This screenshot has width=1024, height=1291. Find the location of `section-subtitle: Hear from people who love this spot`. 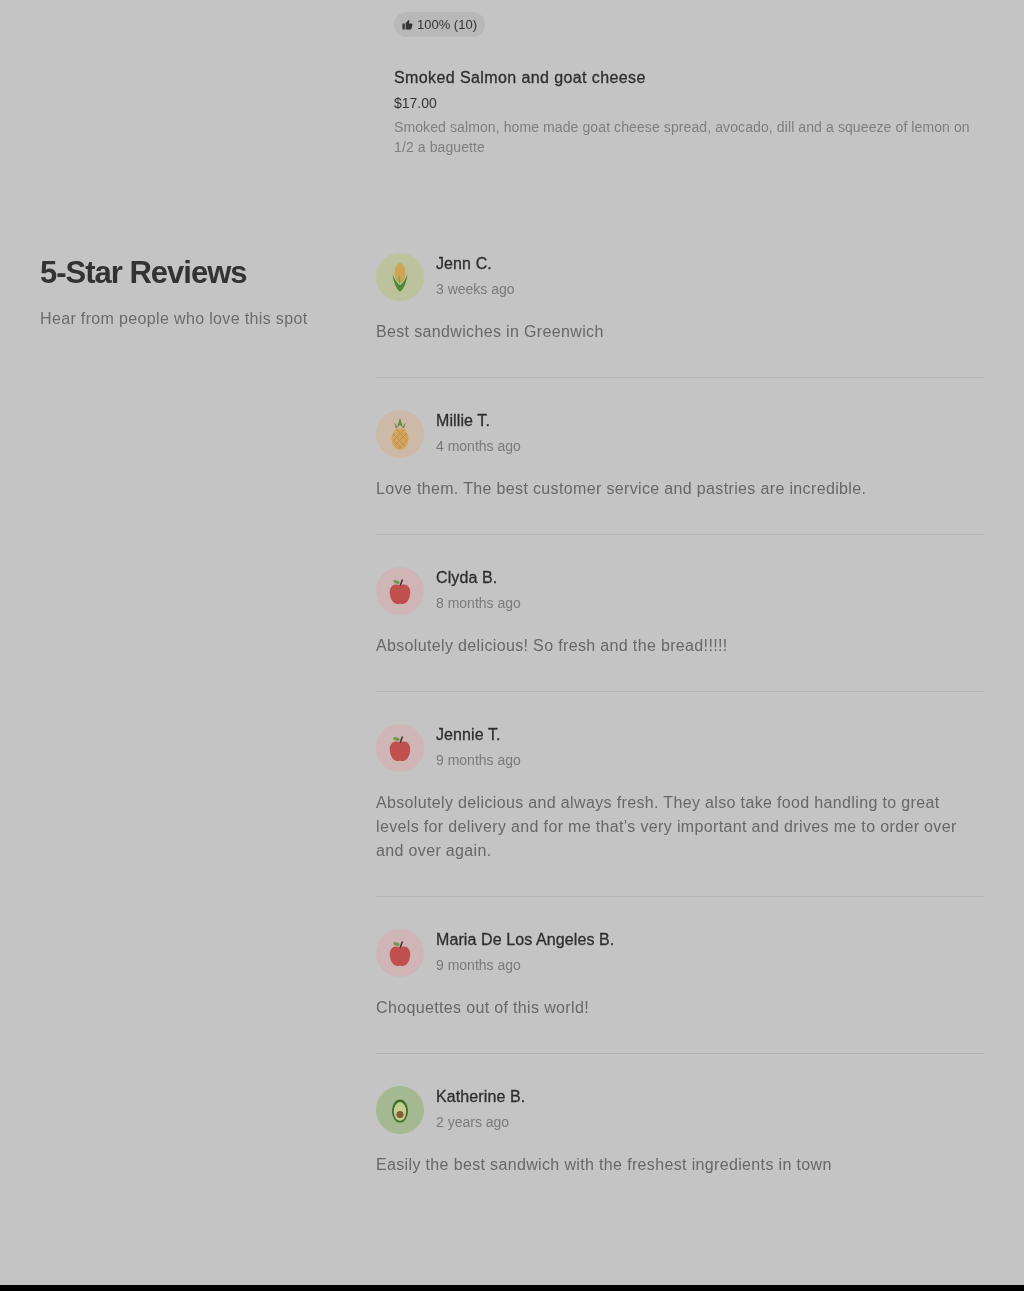

section-subtitle: Hear from people who love this spot is located at coordinates (174, 319).